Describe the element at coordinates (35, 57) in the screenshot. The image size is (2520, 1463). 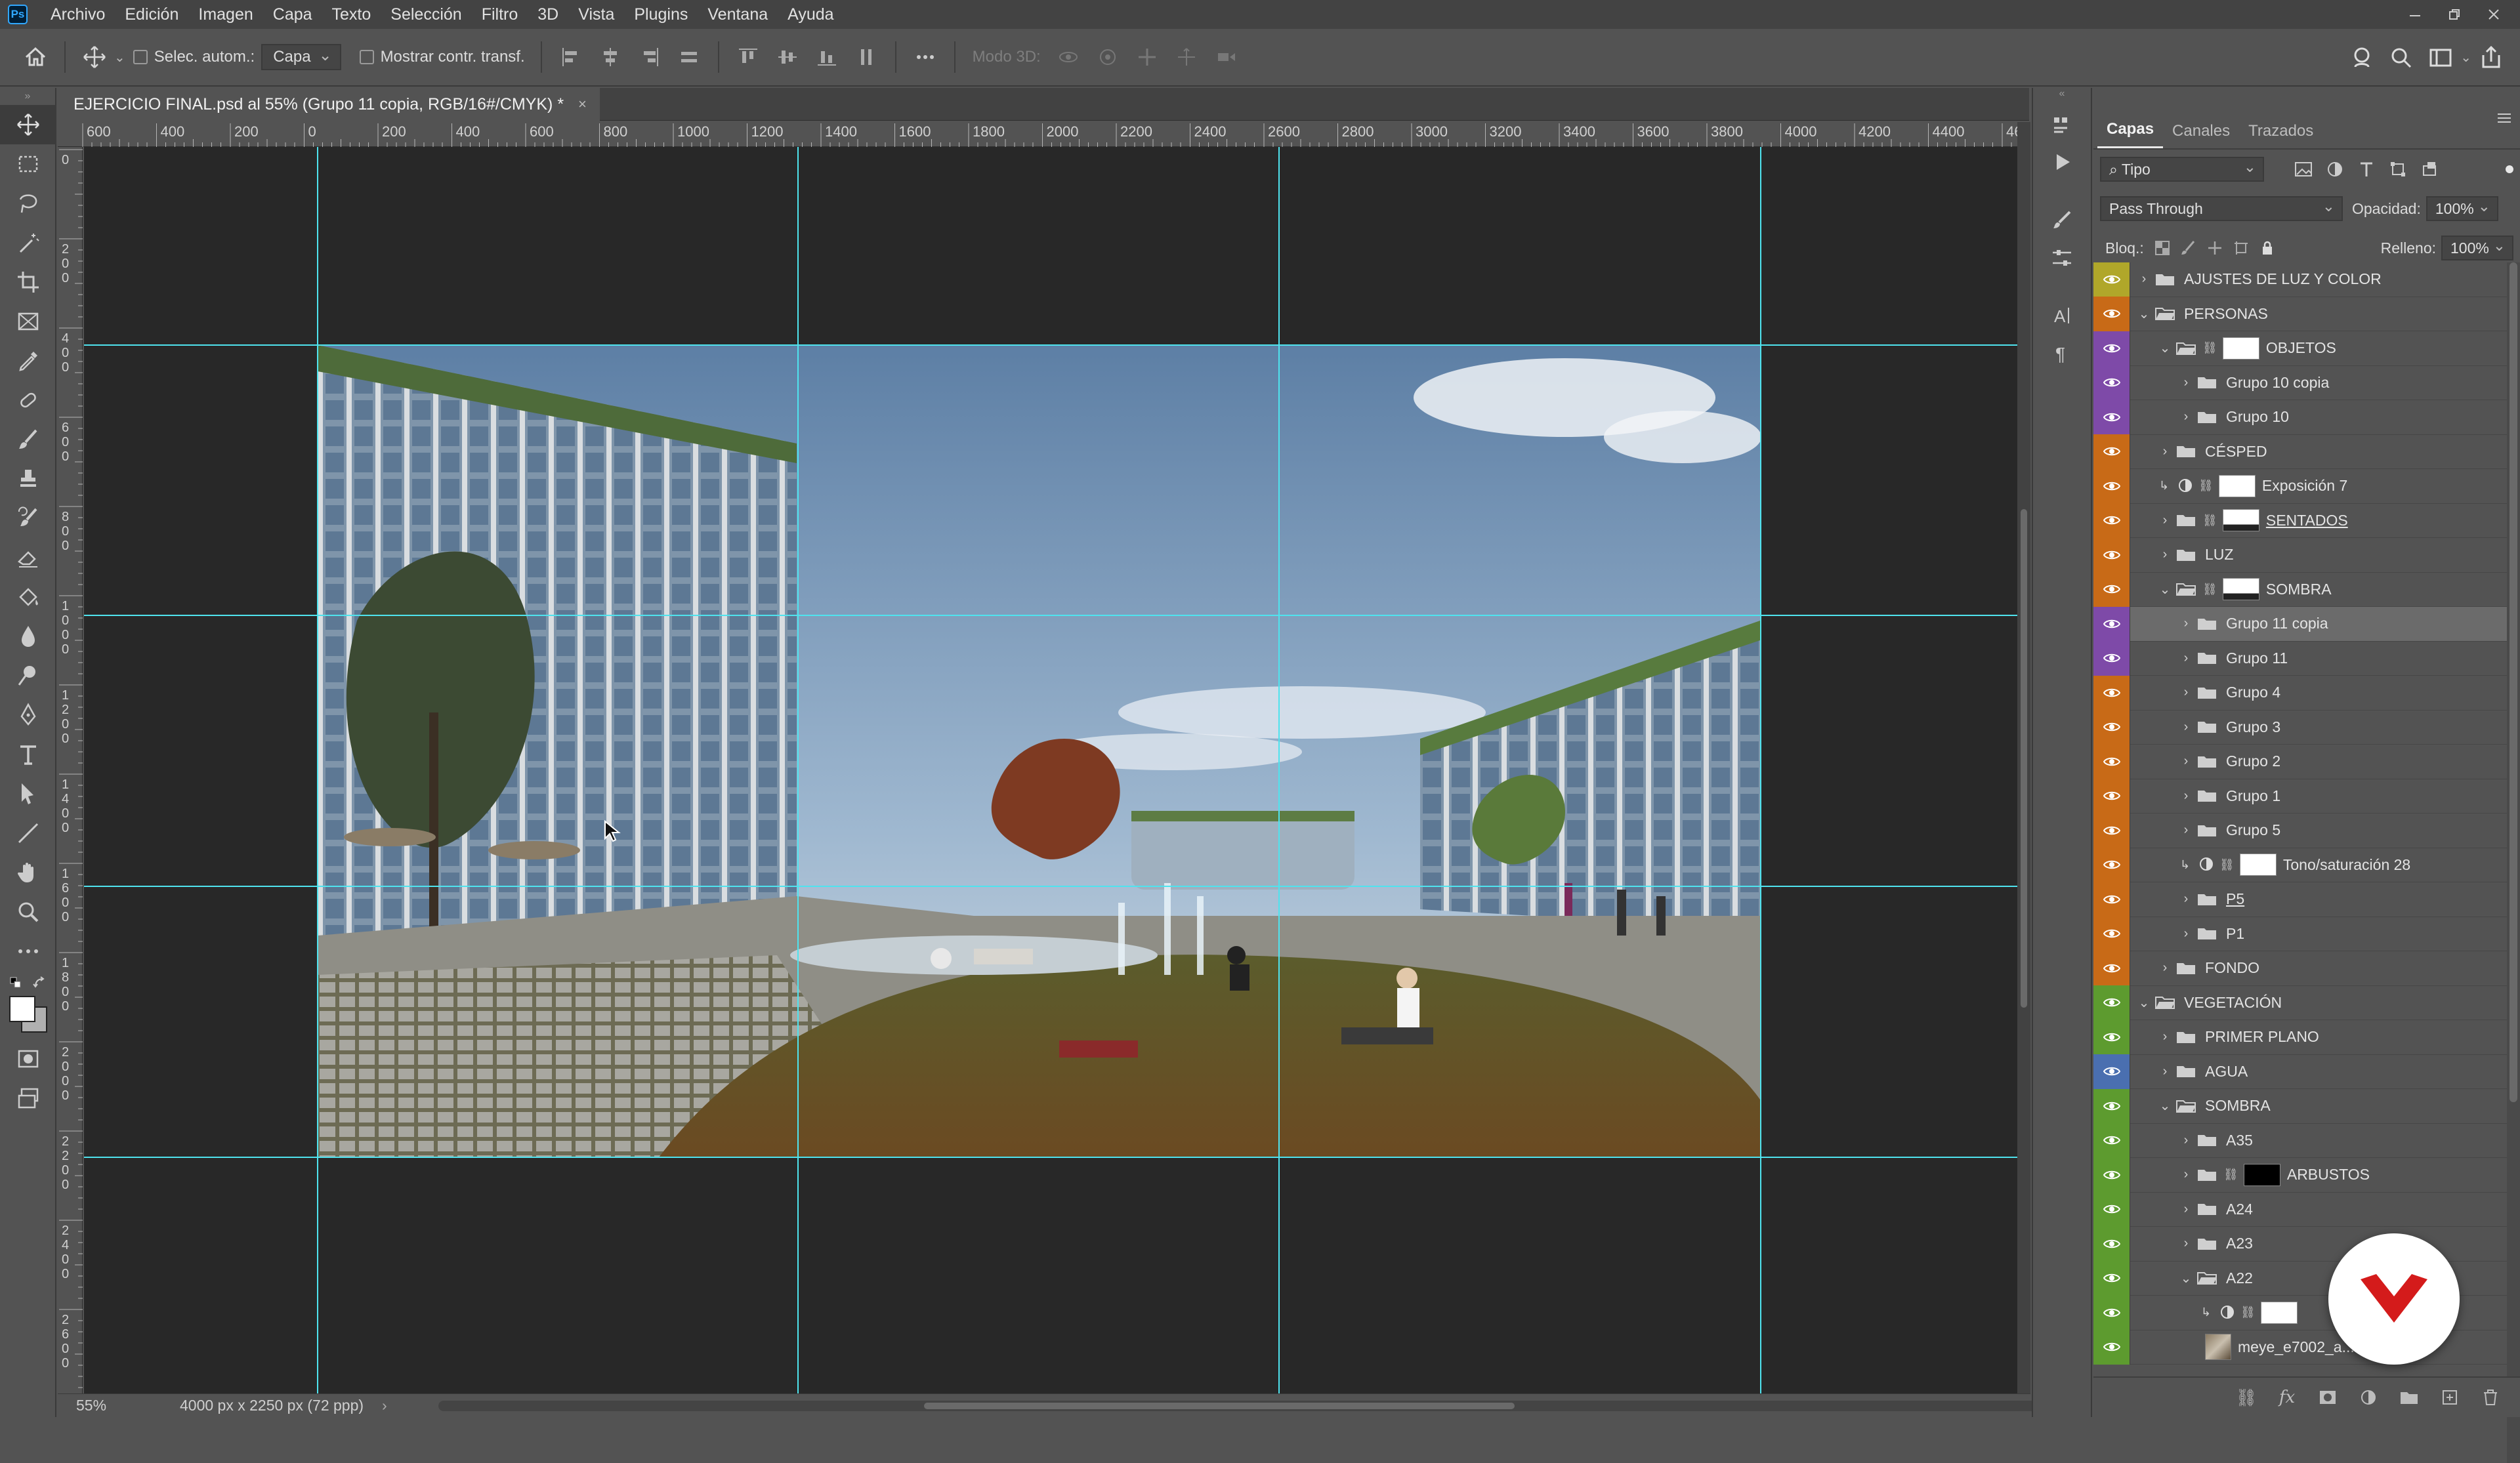
I see `home-icon` at that location.